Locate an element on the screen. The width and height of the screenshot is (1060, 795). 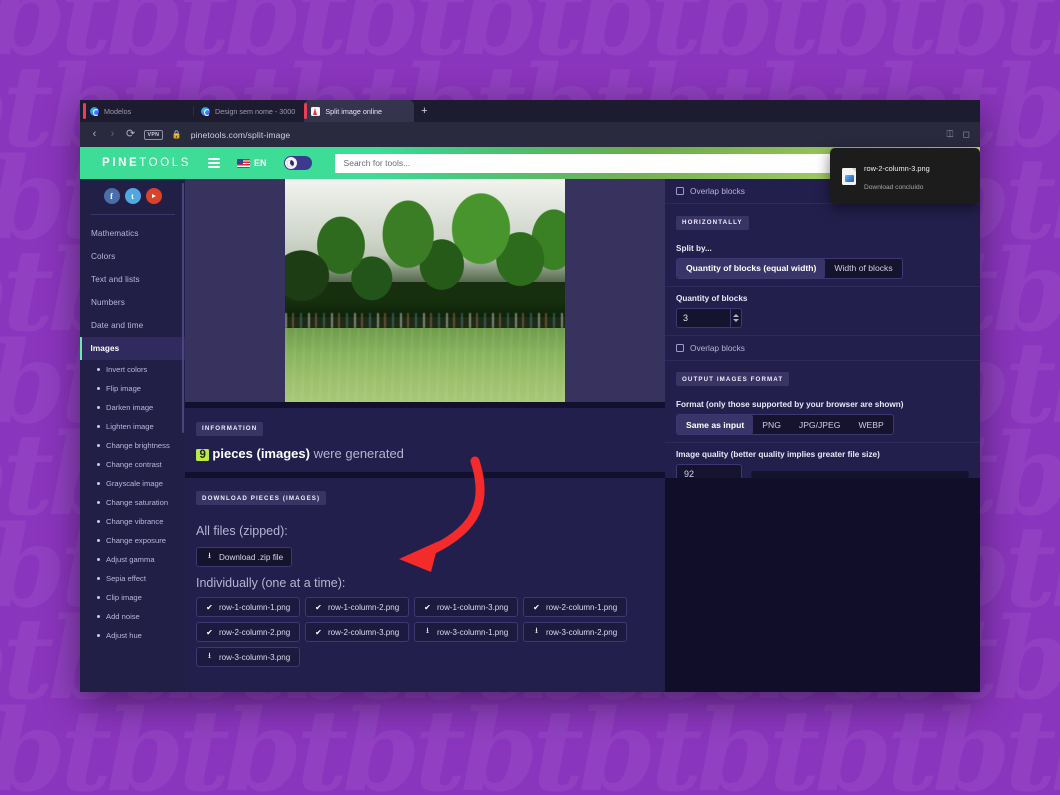
sidebar-subitem-label: Grayscale image is located at coordinates (134, 483).